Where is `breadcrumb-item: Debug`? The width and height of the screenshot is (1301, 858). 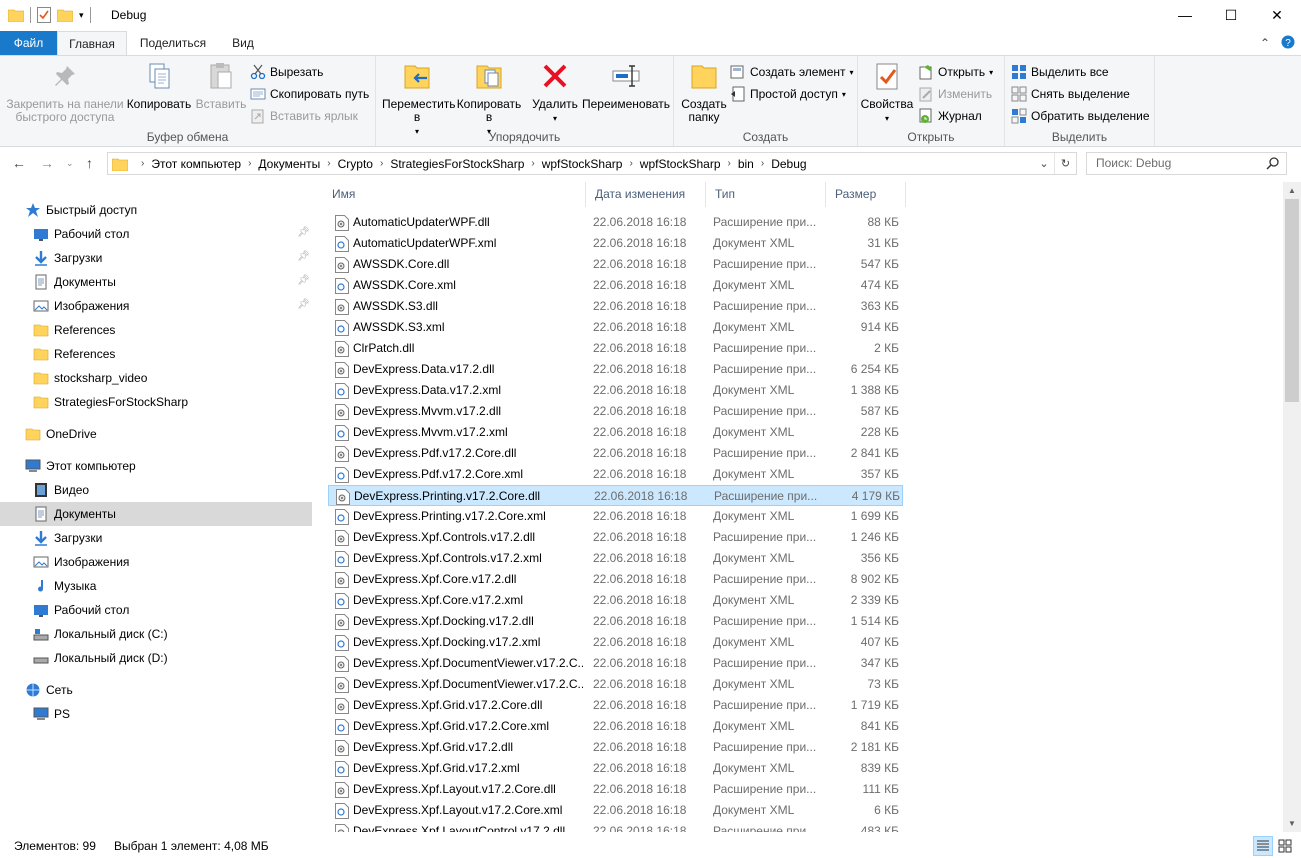 breadcrumb-item: Debug is located at coordinates (788, 164).